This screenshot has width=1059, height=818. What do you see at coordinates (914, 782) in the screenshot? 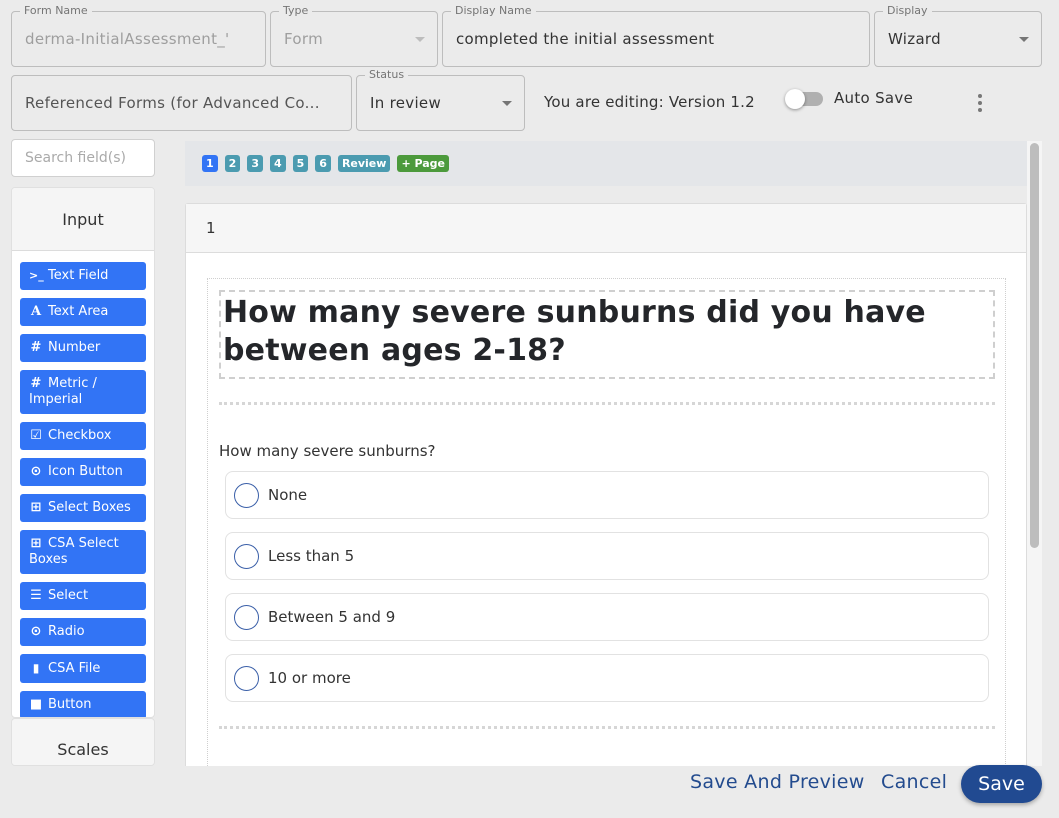
I see `cancel-button: Cancel` at bounding box center [914, 782].